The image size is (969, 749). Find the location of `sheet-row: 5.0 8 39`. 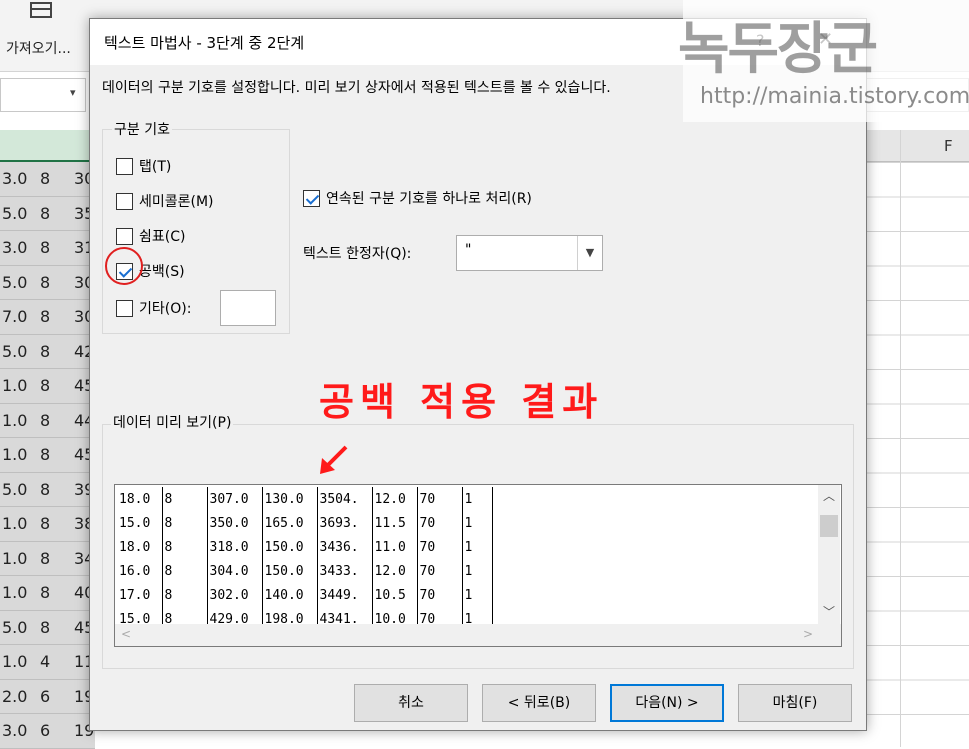

sheet-row: 5.0 8 39 is located at coordinates (47, 489).